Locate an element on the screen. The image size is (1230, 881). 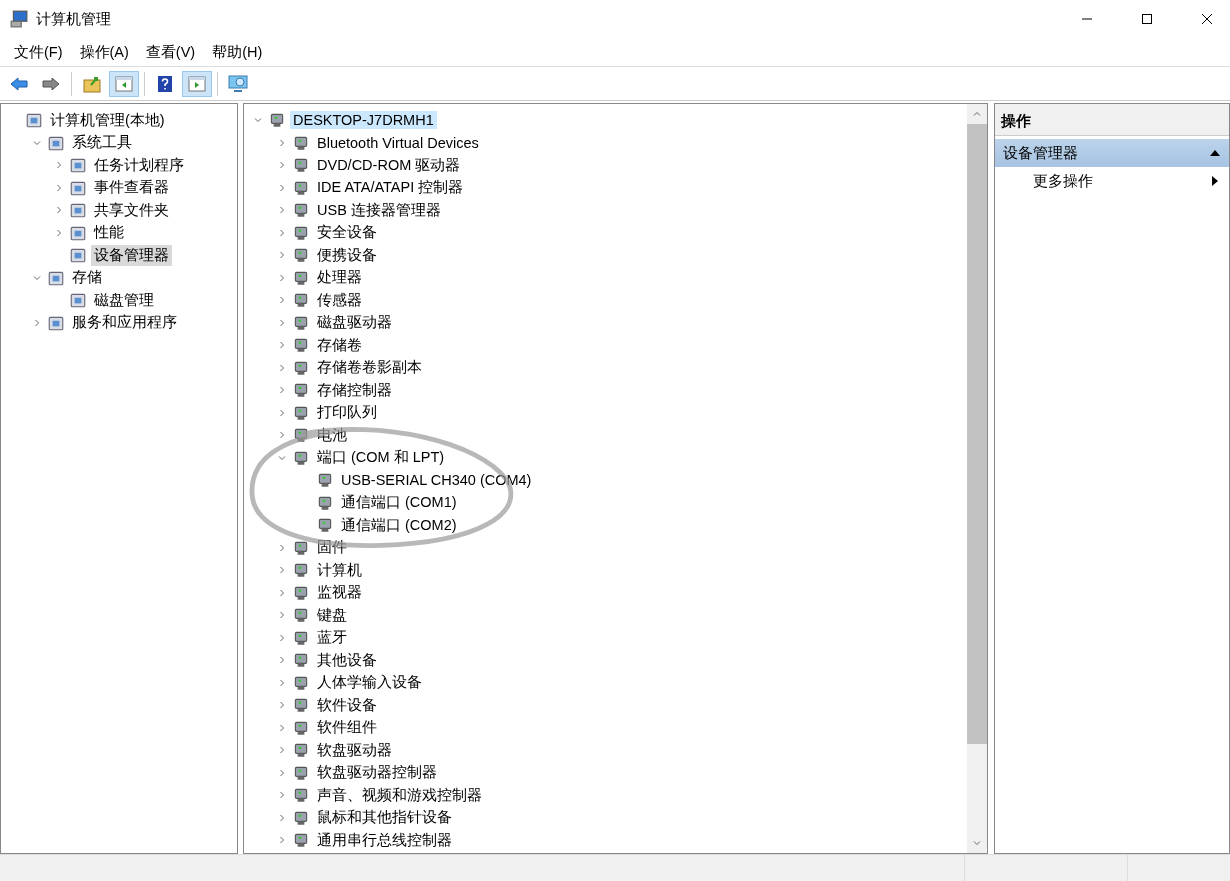
device-tree-item: 打印队列 is located at coordinates (347, 413).